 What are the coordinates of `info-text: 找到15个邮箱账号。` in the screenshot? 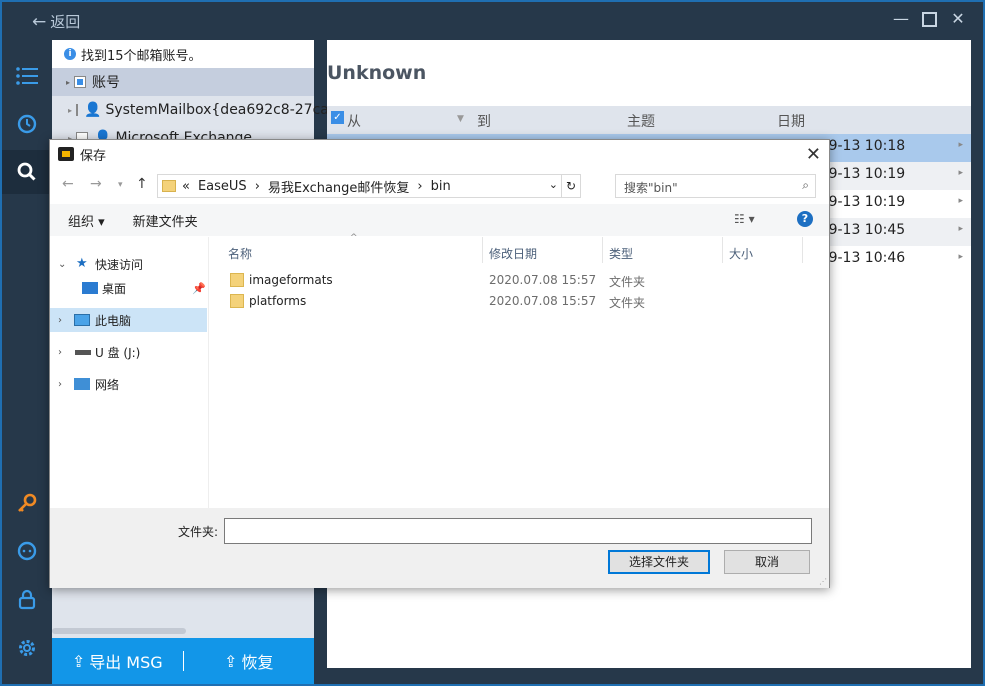 It's located at (141, 56).